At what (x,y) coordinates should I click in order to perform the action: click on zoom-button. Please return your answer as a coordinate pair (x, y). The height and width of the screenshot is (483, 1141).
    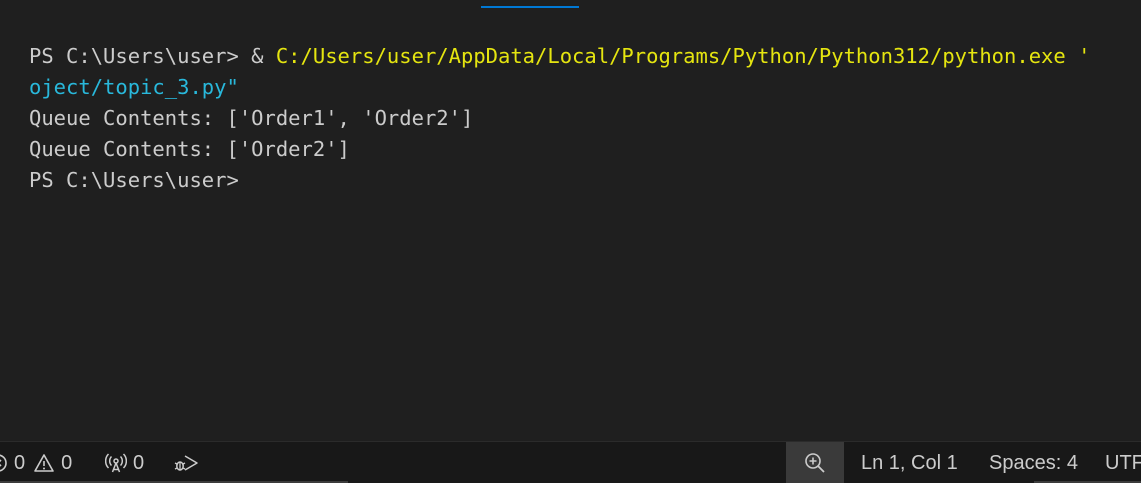
    Looking at the image, I should click on (815, 462).